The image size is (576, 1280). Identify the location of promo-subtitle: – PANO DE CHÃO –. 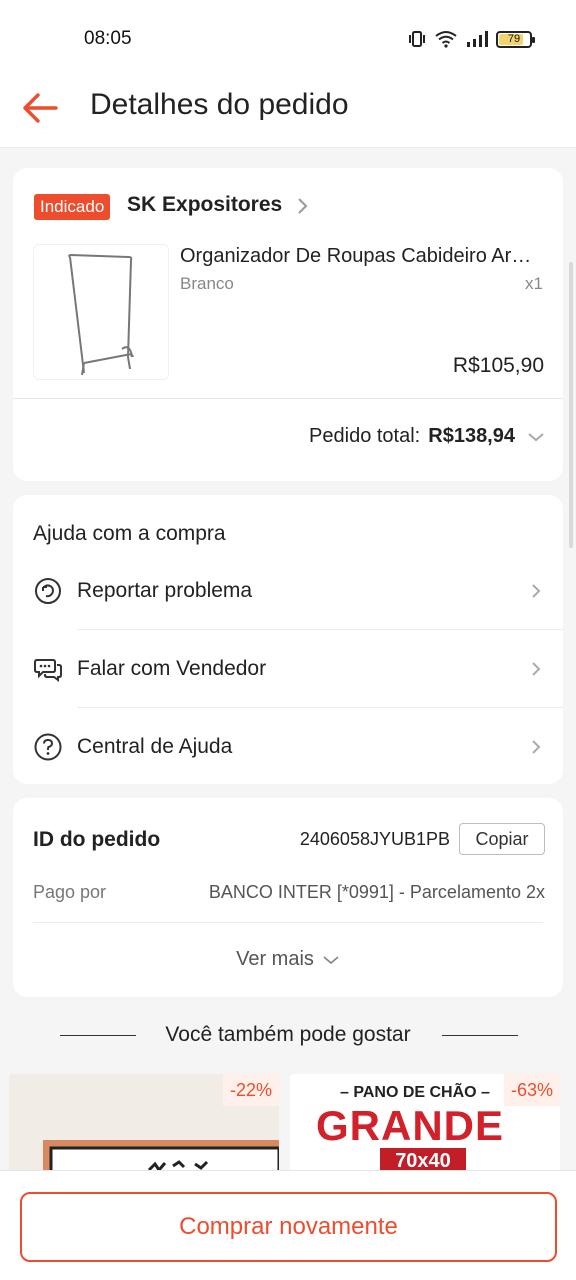
(415, 1092).